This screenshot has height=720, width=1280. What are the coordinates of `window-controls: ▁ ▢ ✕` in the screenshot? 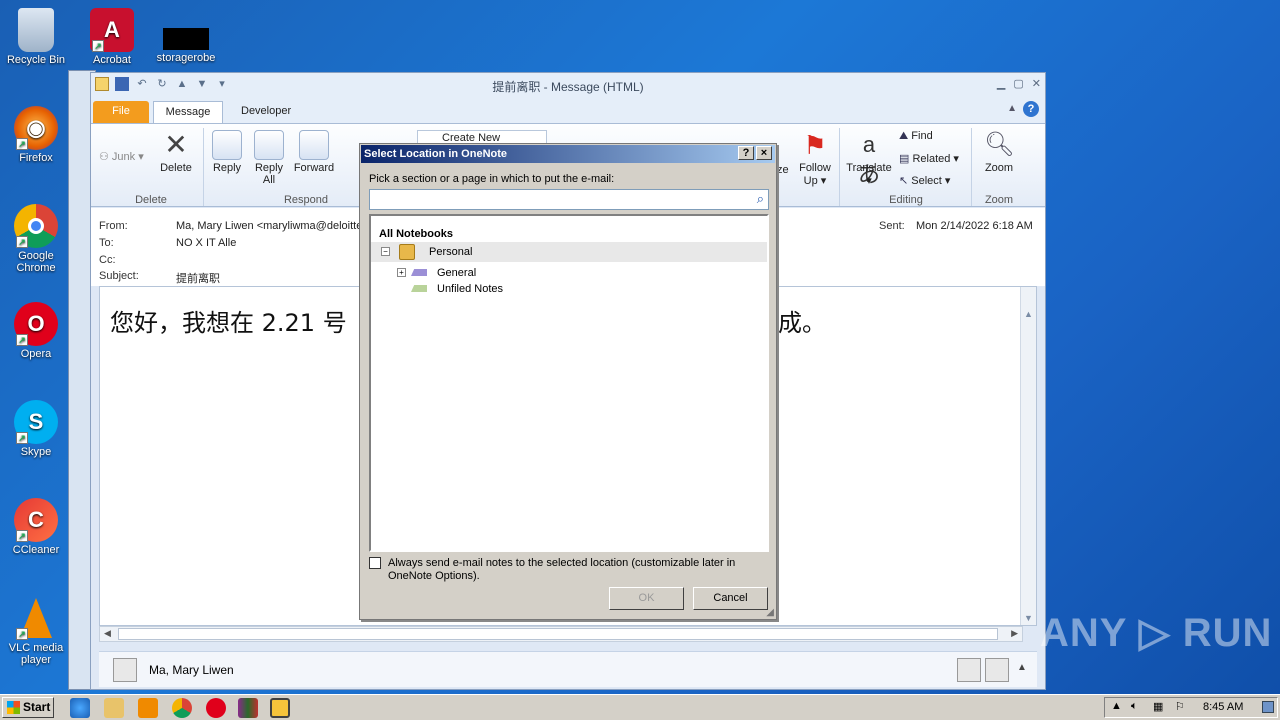 It's located at (1019, 83).